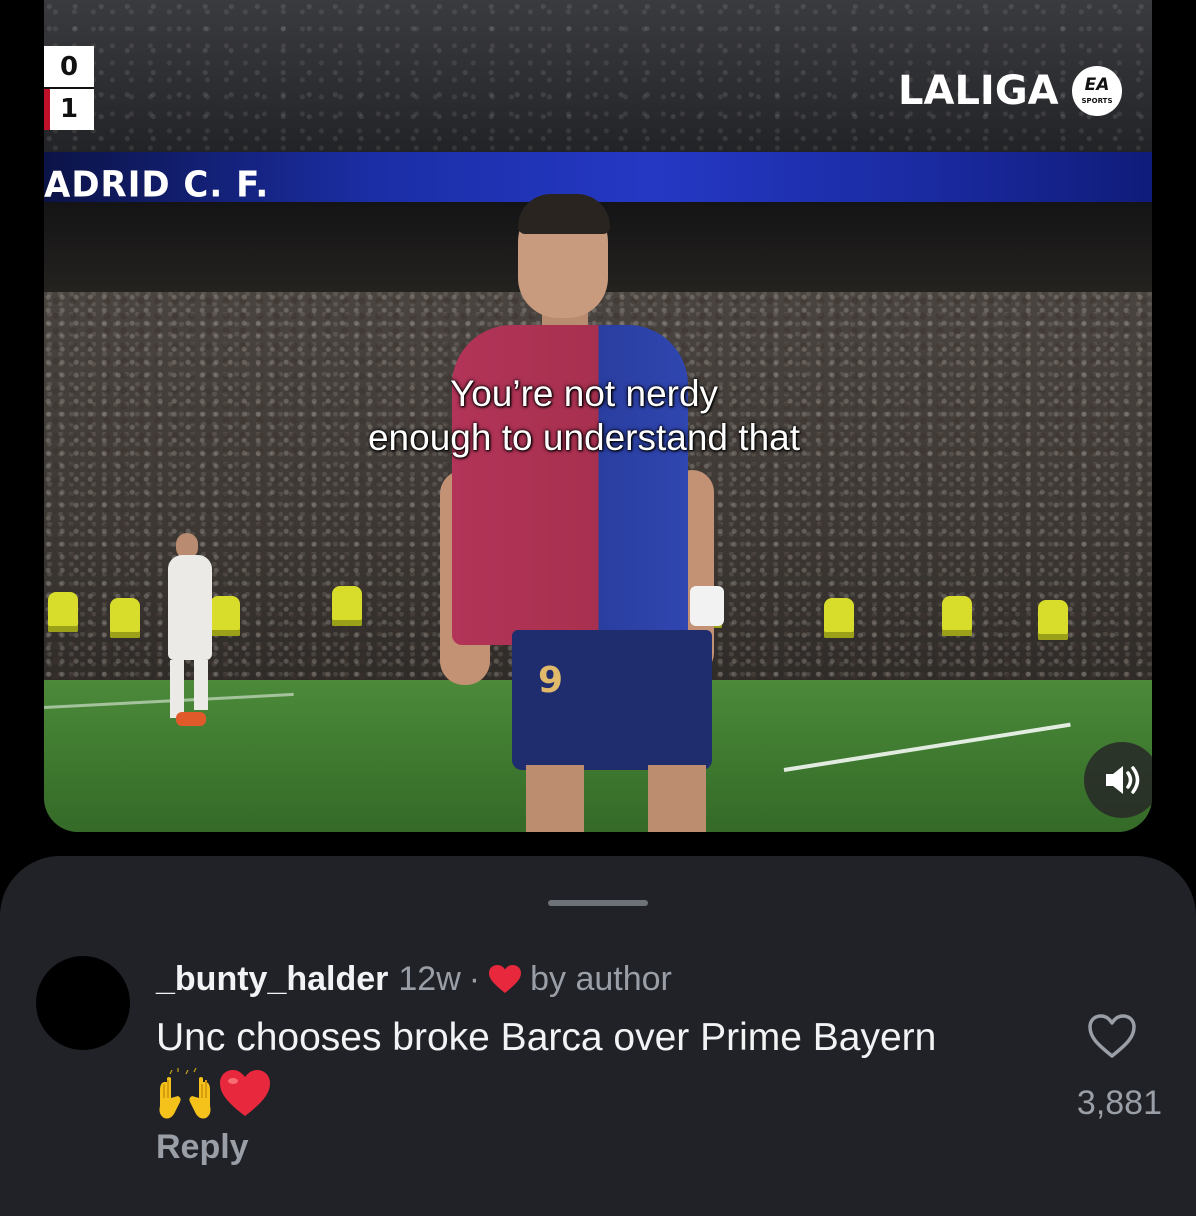  Describe the element at coordinates (584, 437) in the screenshot. I see `caption-line-2: enough to understand that` at that location.